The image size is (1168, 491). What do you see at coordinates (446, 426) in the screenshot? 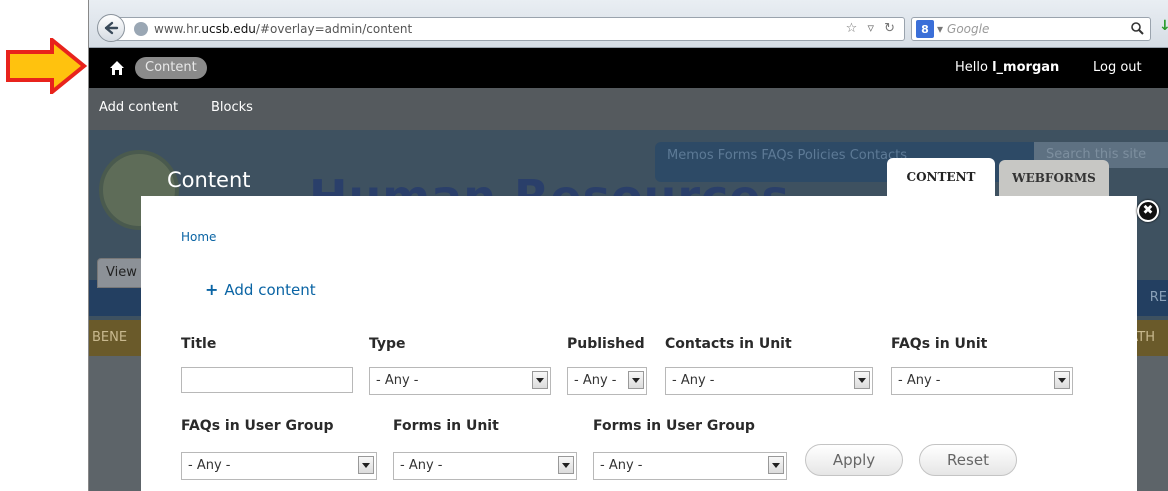
I see `filter-forms-unit-label: Forms in Unit` at bounding box center [446, 426].